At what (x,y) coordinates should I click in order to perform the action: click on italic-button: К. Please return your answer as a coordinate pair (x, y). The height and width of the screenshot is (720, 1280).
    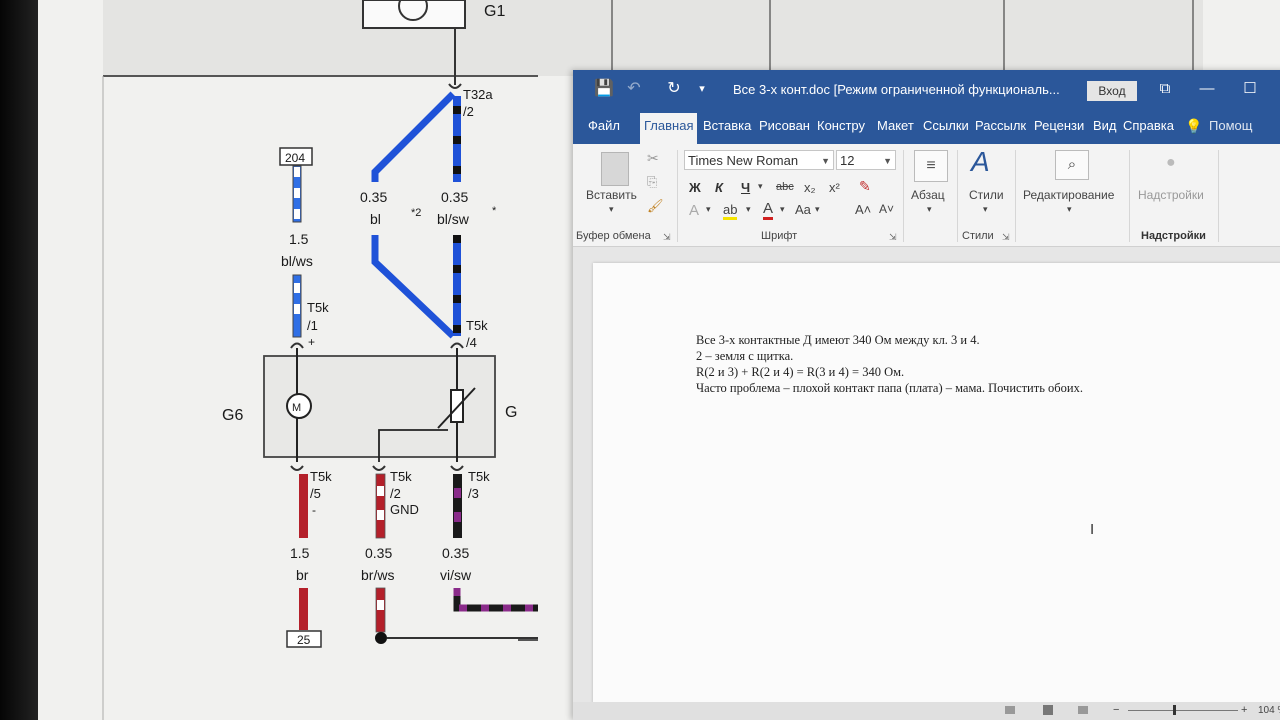
    Looking at the image, I should click on (719, 187).